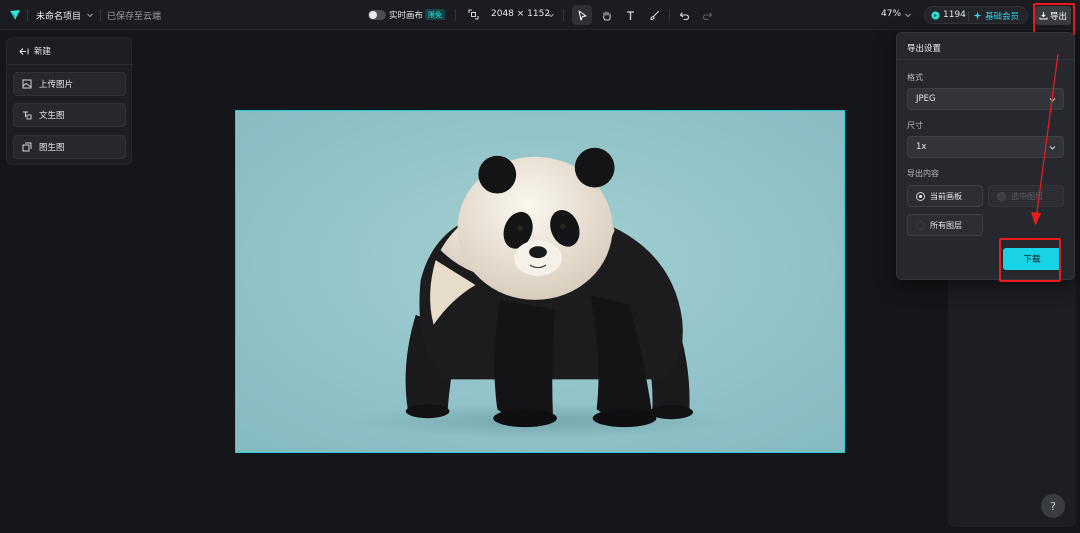 The height and width of the screenshot is (533, 1080). I want to click on left-panel: 新建 上传图片 文生图 图生图, so click(69, 101).